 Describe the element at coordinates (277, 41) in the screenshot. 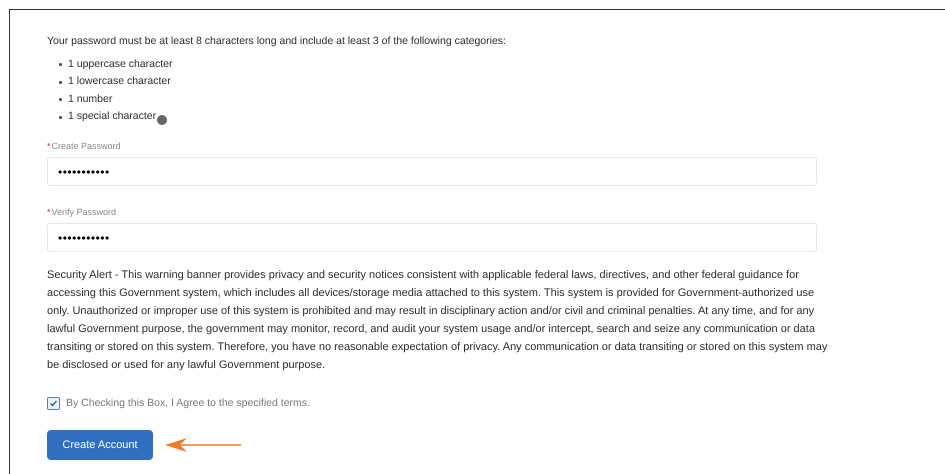

I see `requirements-intro: Your password must be at least 8 characters long and include at least 3 of the following categories:` at that location.